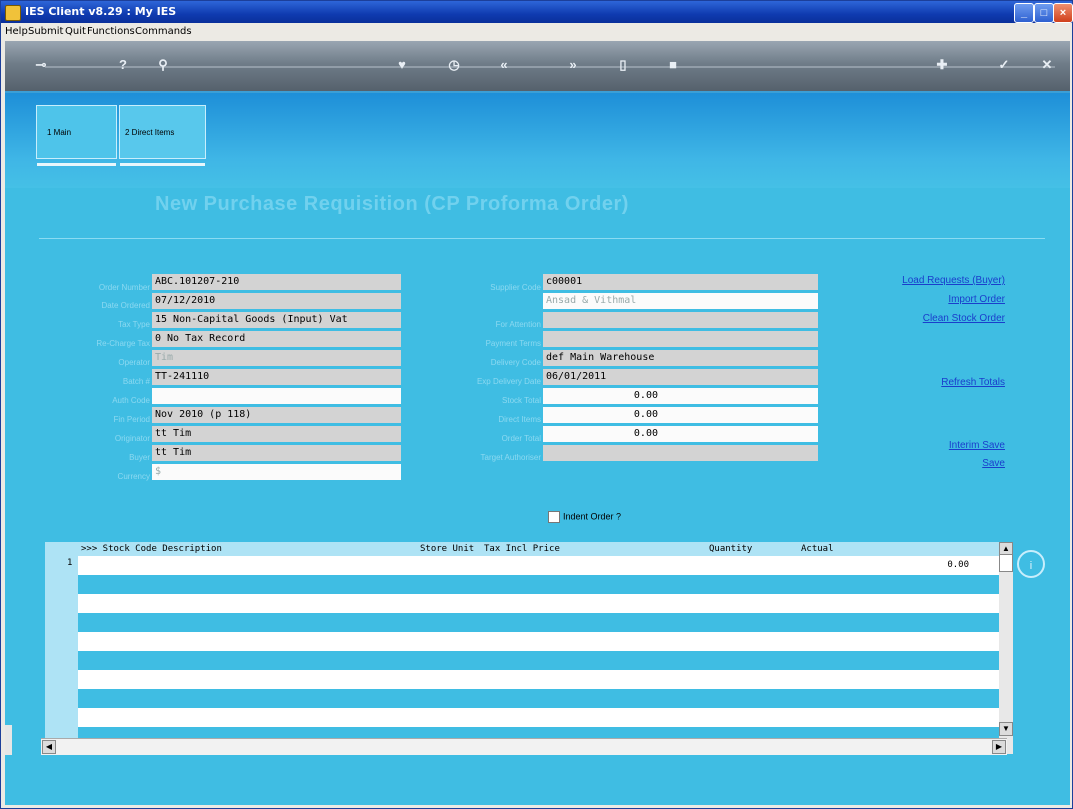 The image size is (1073, 809). Describe the element at coordinates (402, 64) in the screenshot. I see `heart-icon: ♥` at that location.